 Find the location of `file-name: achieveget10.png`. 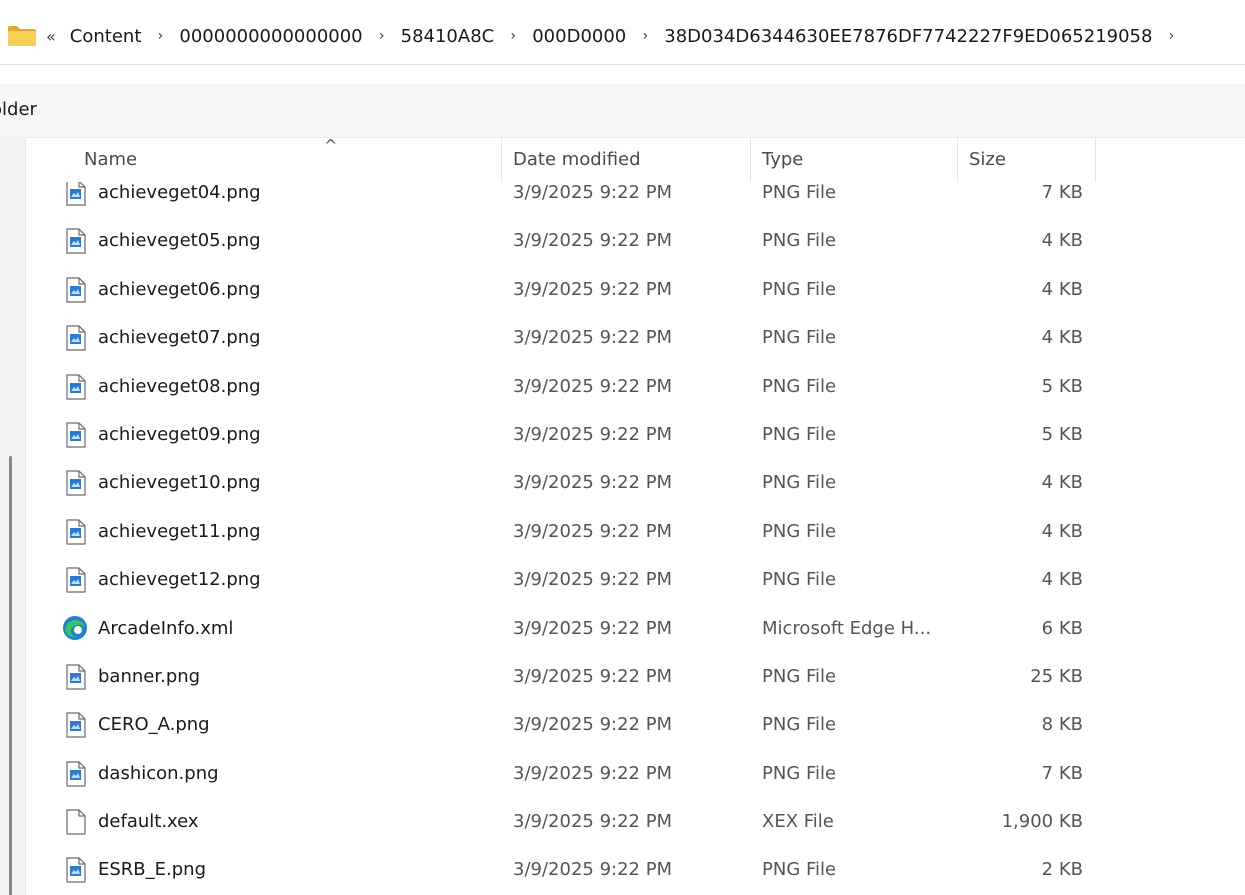

file-name: achieveget10.png is located at coordinates (179, 483).